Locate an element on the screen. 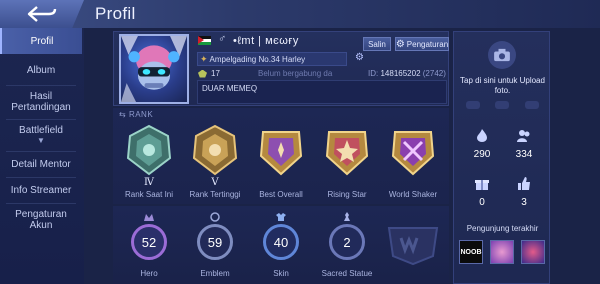  gifts-count: 0 is located at coordinates (482, 202).